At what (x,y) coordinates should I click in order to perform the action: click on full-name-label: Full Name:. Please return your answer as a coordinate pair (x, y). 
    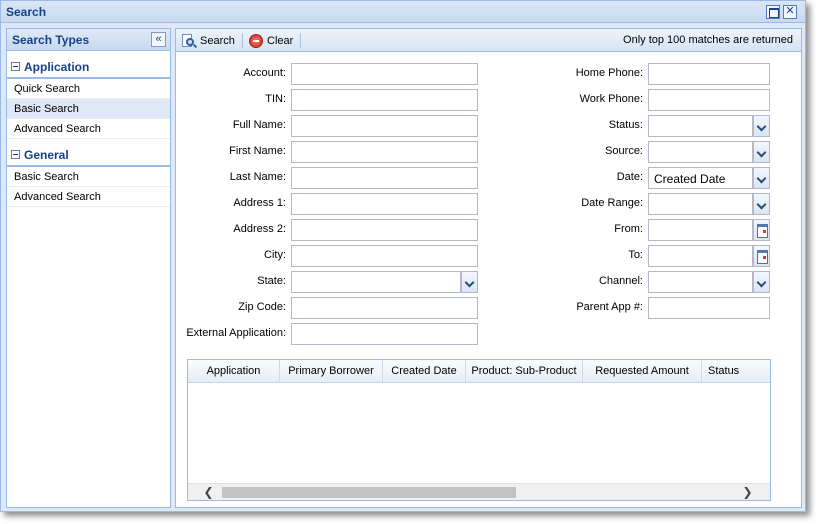
    Looking at the image, I should click on (259, 125).